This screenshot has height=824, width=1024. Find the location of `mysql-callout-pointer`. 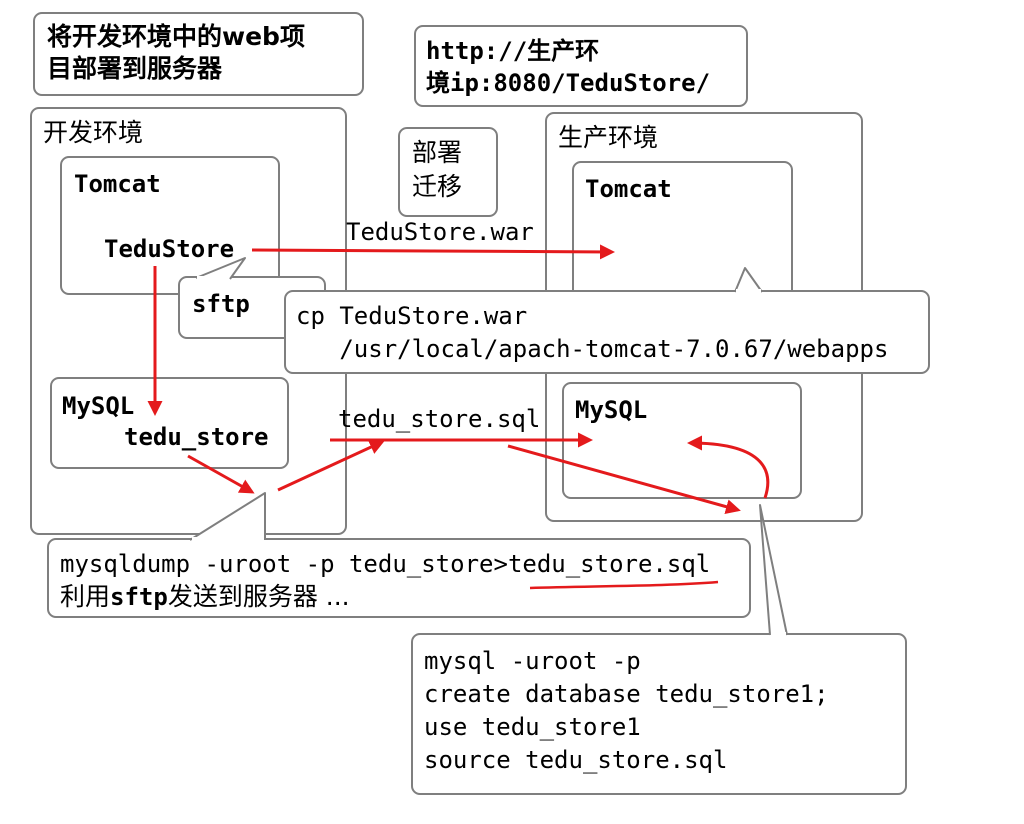

mysql-callout-pointer is located at coordinates (773, 570).